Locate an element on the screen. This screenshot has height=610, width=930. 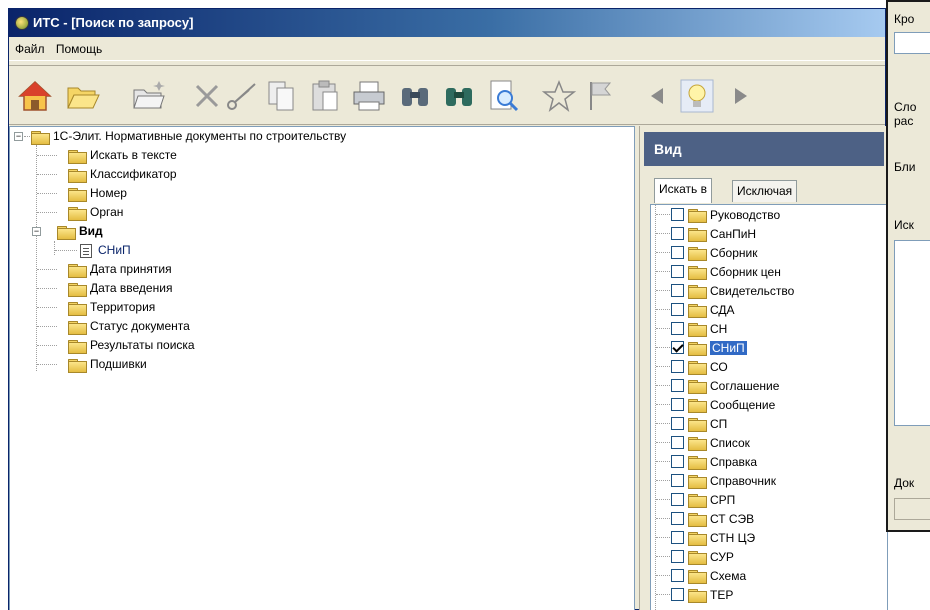
tree-item-snip: СНиП is located at coordinates (93, 250).